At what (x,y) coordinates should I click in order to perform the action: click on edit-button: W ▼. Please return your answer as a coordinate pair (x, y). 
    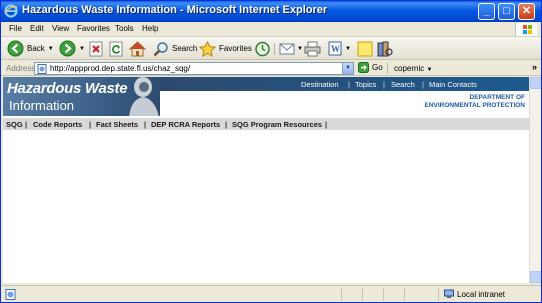
    Looking at the image, I should click on (339, 48).